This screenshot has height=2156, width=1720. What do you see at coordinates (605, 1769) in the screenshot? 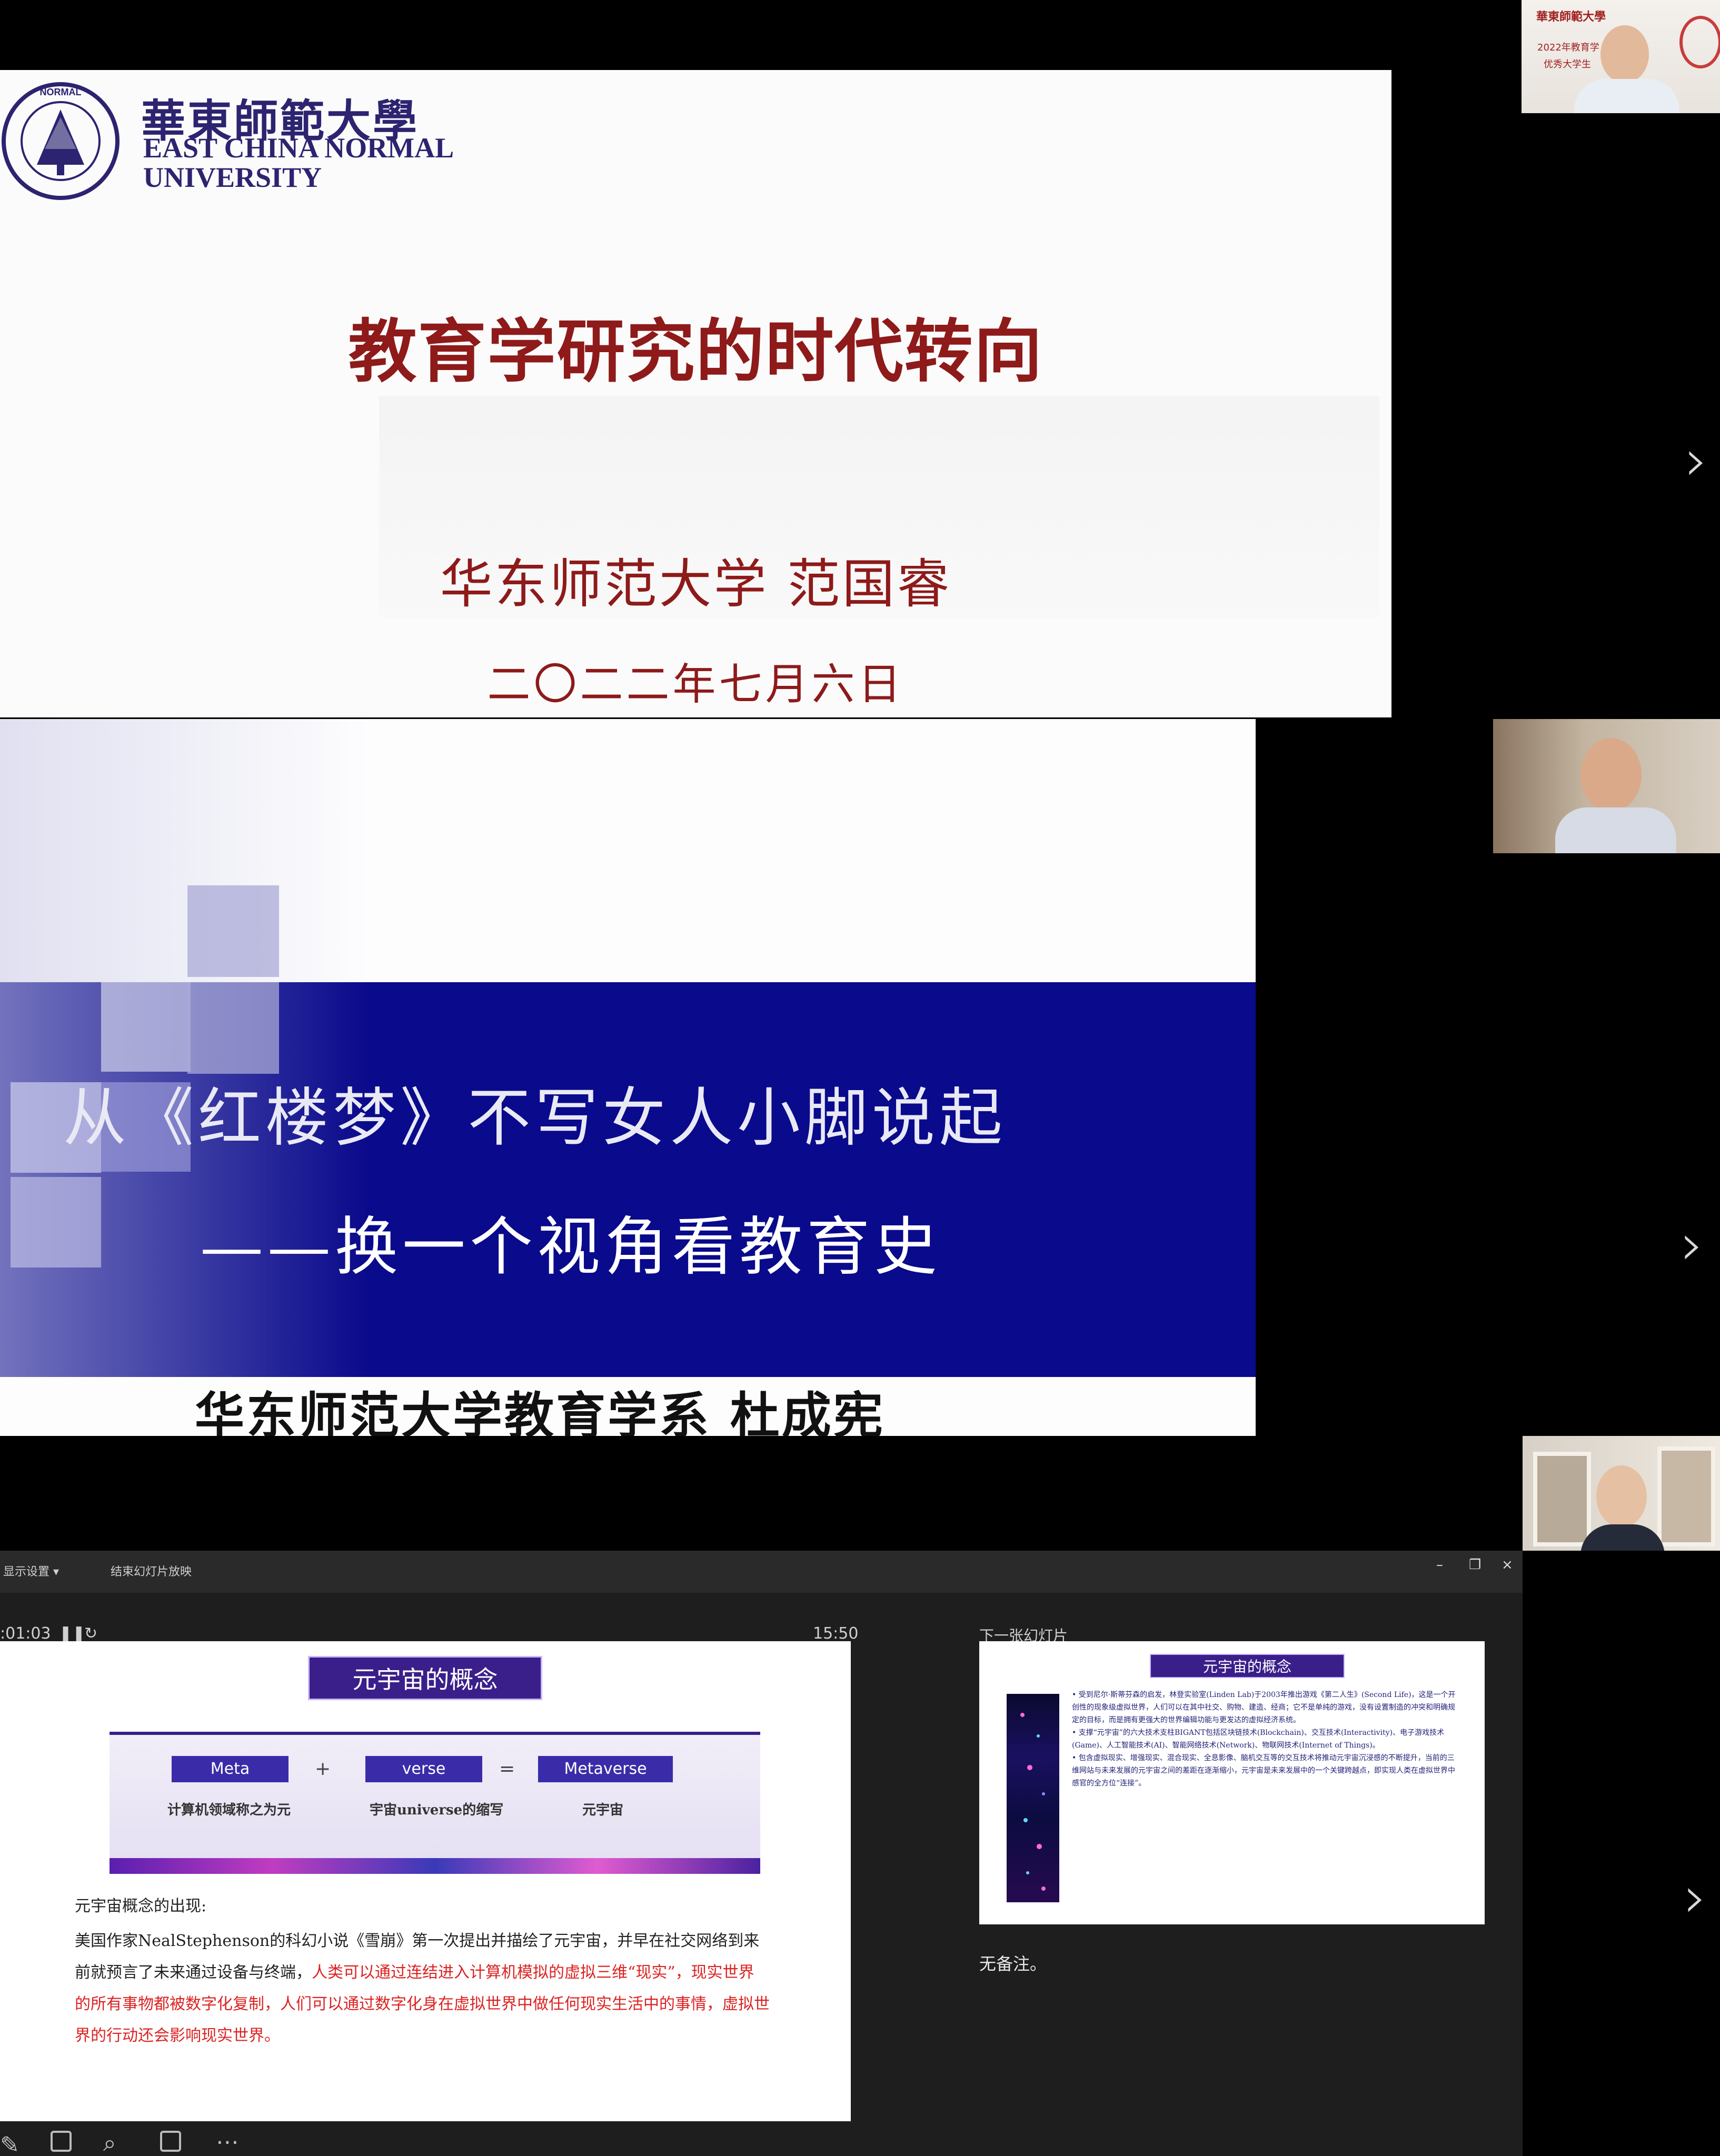
I see `metaverse-pill: Metaverse` at bounding box center [605, 1769].